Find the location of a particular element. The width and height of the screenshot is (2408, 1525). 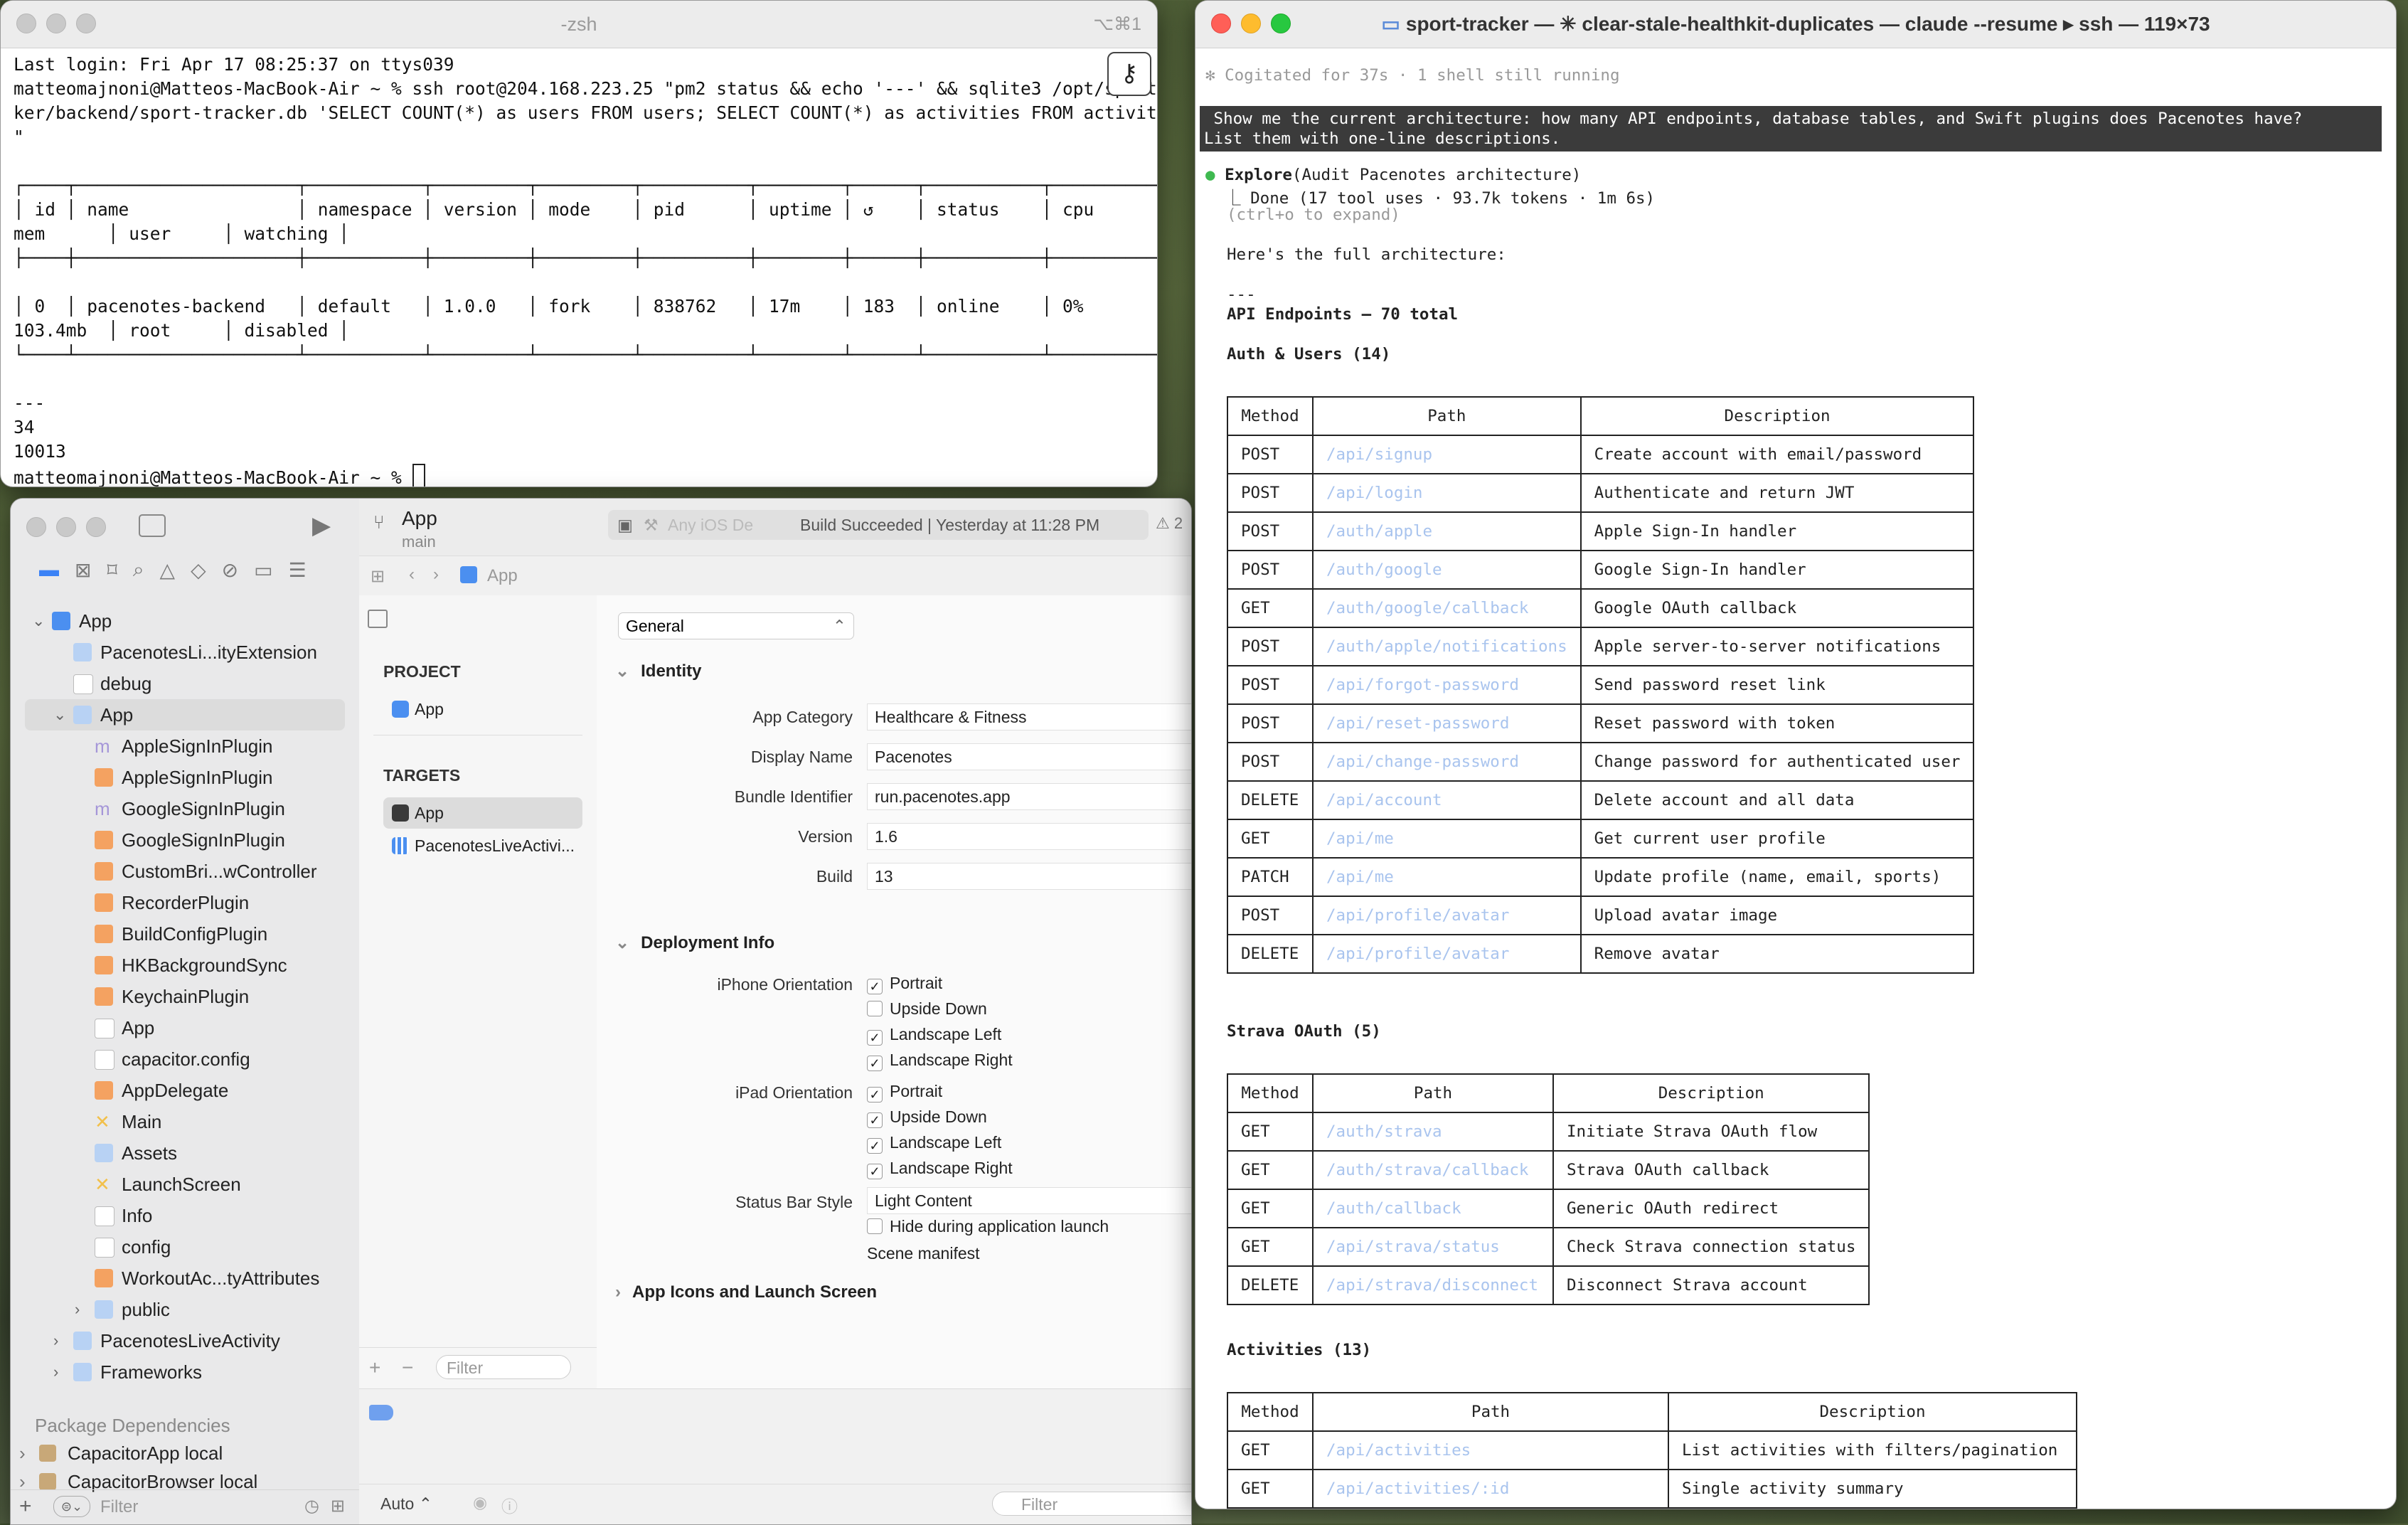

source-control-icon: ⊠ is located at coordinates (83, 570).